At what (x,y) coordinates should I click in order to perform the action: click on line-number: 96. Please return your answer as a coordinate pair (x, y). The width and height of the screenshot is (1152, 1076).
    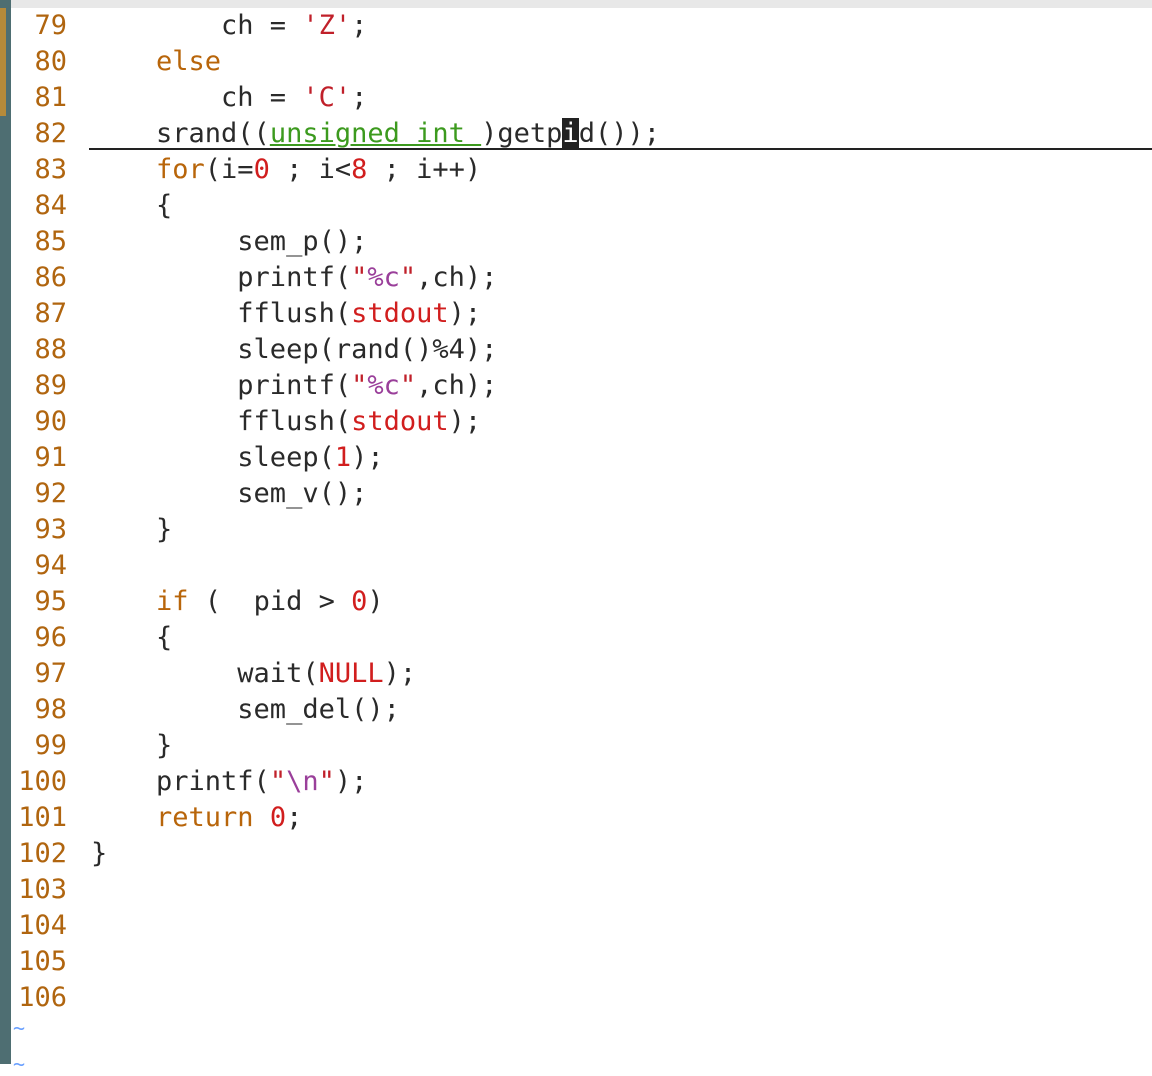
    Looking at the image, I should click on (50, 637).